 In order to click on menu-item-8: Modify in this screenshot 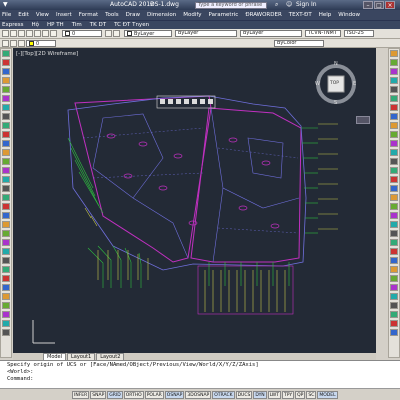, I will do `click(192, 15)`.